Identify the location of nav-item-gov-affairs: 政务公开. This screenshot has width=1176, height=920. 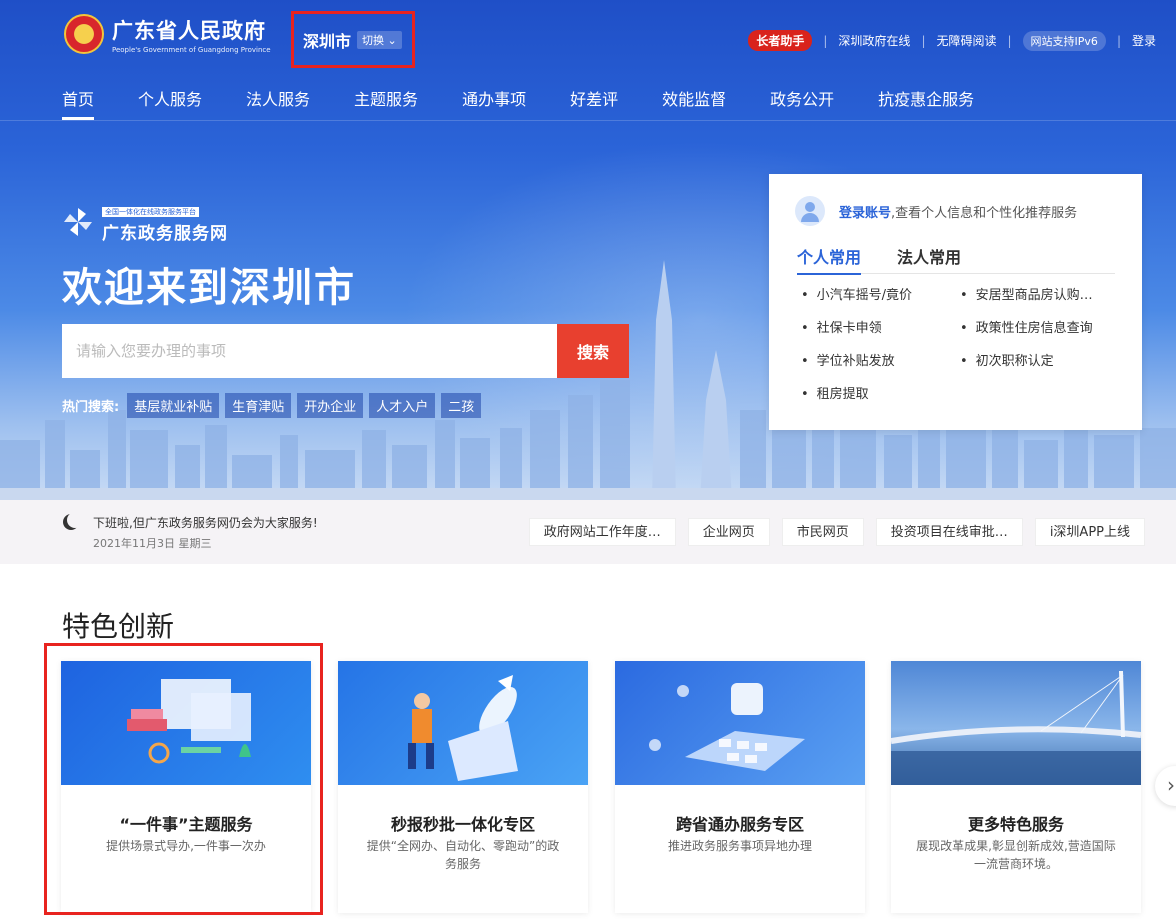
(802, 103).